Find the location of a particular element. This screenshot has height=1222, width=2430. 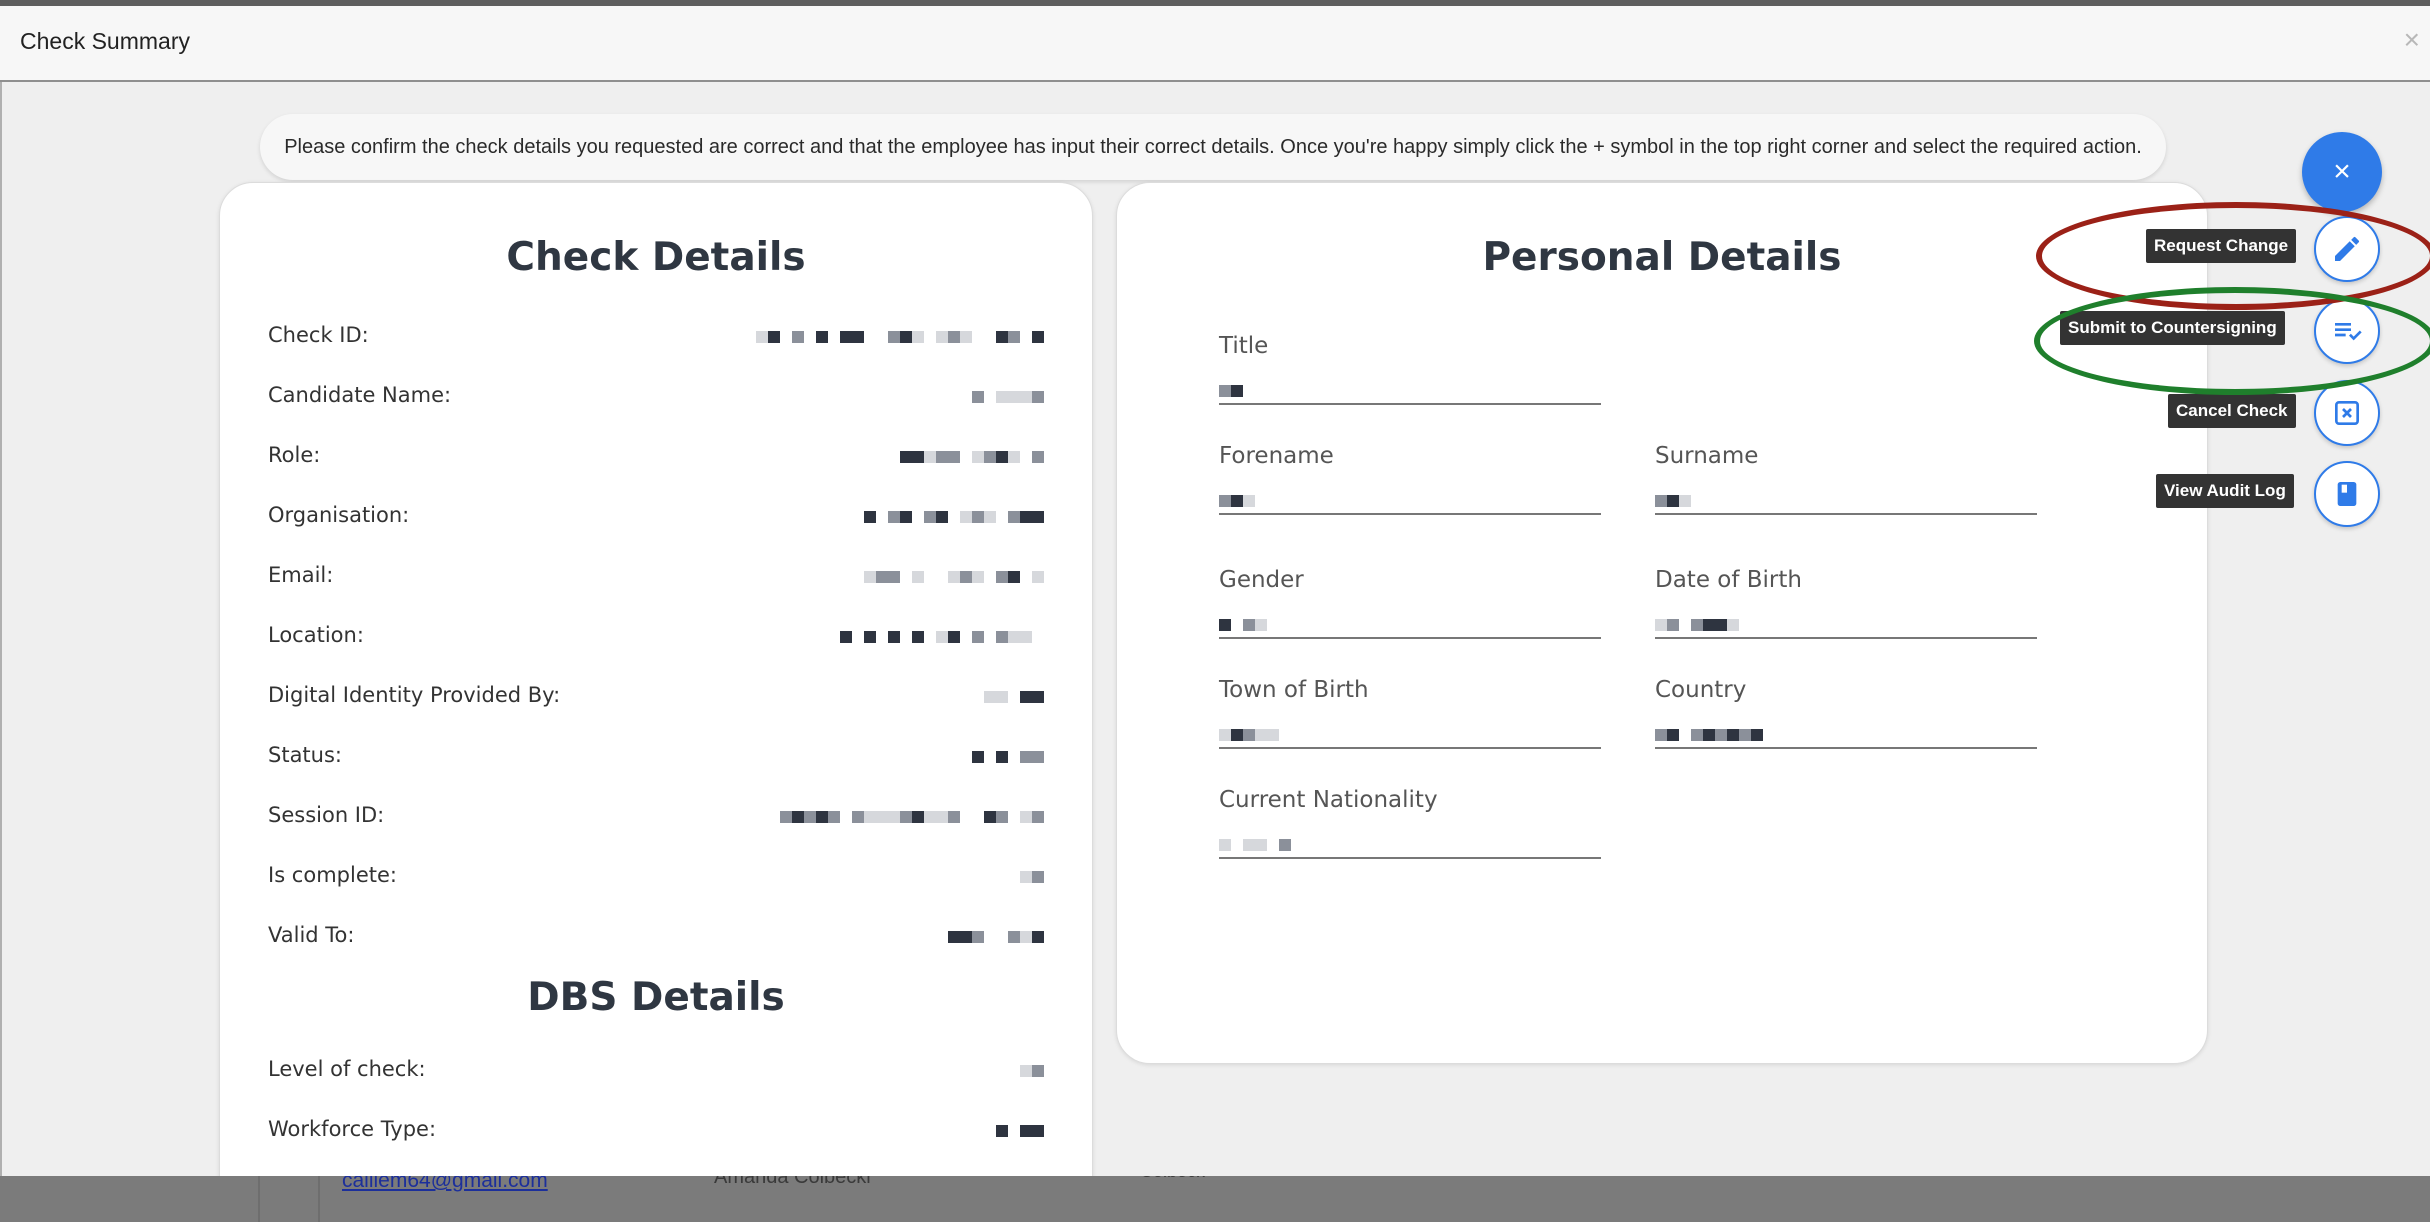

country-field: Country is located at coordinates (1846, 713).